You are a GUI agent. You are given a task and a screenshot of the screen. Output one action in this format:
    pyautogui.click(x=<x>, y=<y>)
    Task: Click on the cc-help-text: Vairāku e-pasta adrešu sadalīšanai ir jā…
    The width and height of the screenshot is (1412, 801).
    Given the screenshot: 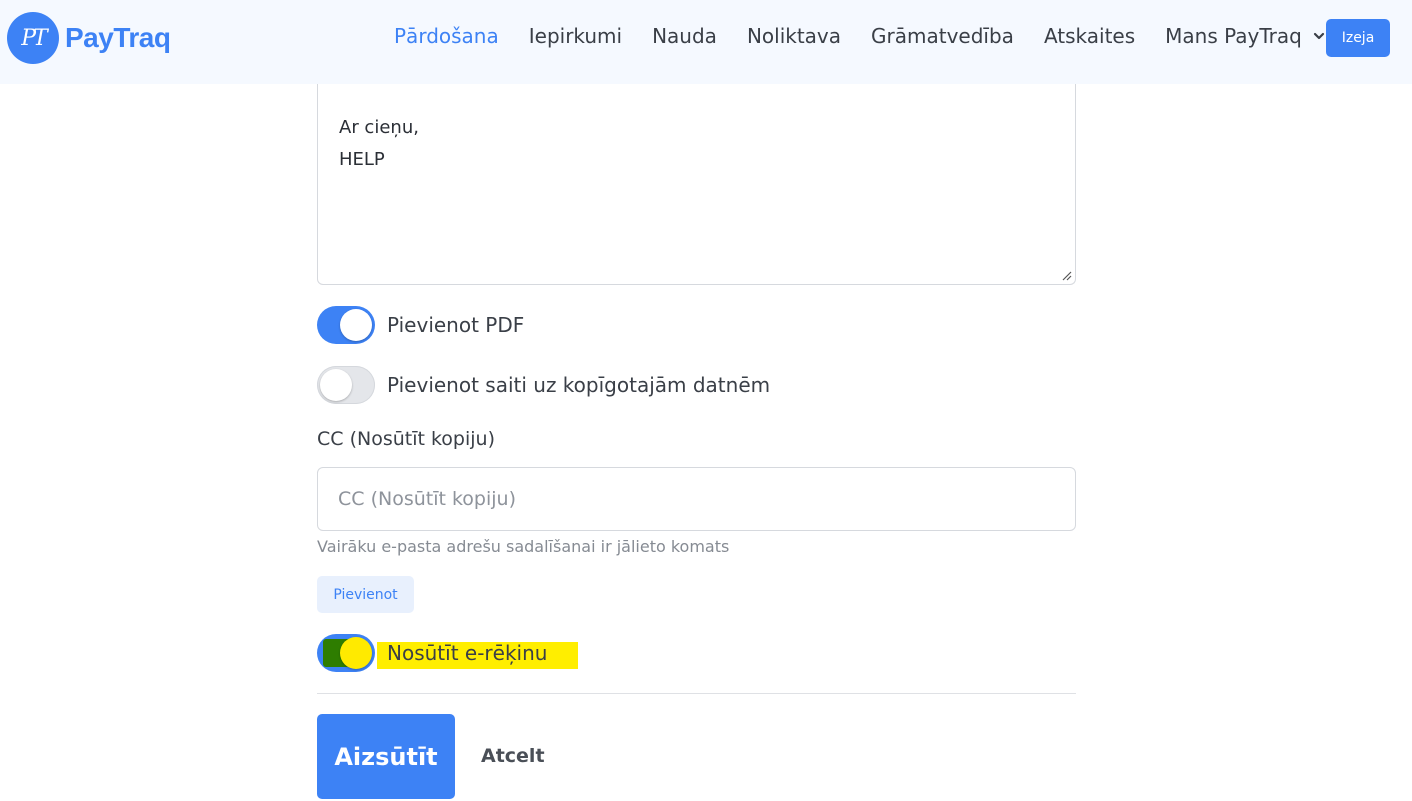 What is the action you would take?
    pyautogui.click(x=523, y=546)
    